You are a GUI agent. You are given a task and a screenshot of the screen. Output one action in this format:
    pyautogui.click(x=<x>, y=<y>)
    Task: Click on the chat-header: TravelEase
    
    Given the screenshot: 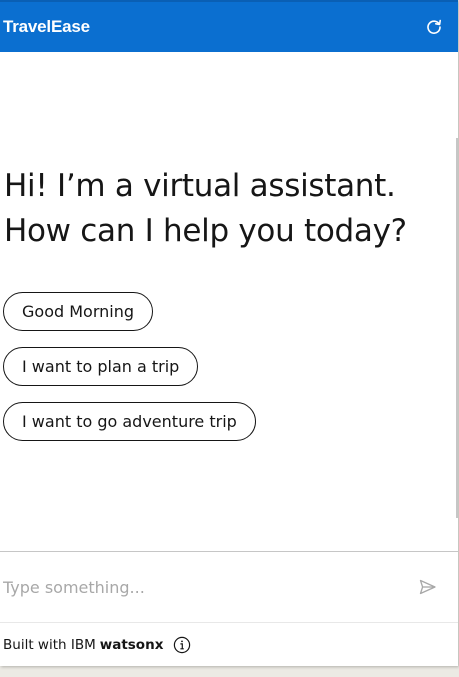 What is the action you would take?
    pyautogui.click(x=229, y=26)
    